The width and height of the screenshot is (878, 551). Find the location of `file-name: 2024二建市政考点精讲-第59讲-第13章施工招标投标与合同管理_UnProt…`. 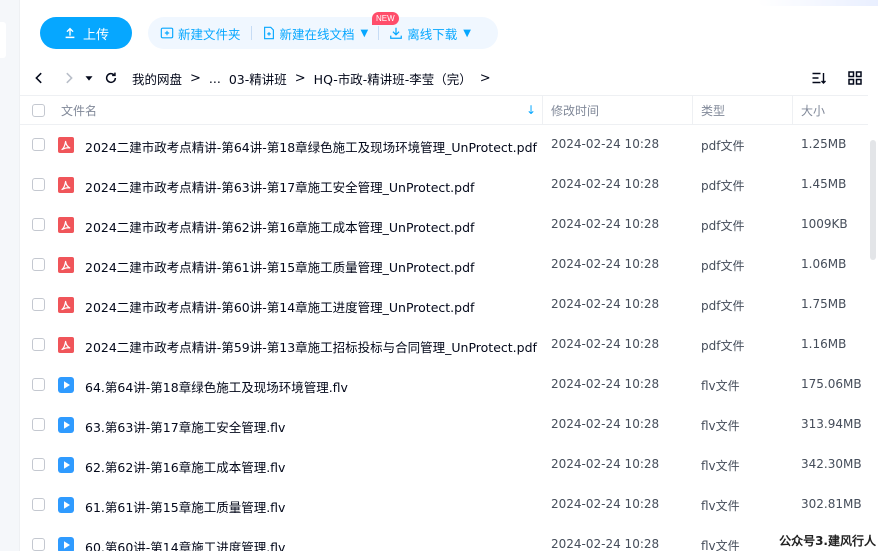

file-name: 2024二建市政考点精讲-第59讲-第13章施工招标投标与合同管理_UnProt… is located at coordinates (311, 346).